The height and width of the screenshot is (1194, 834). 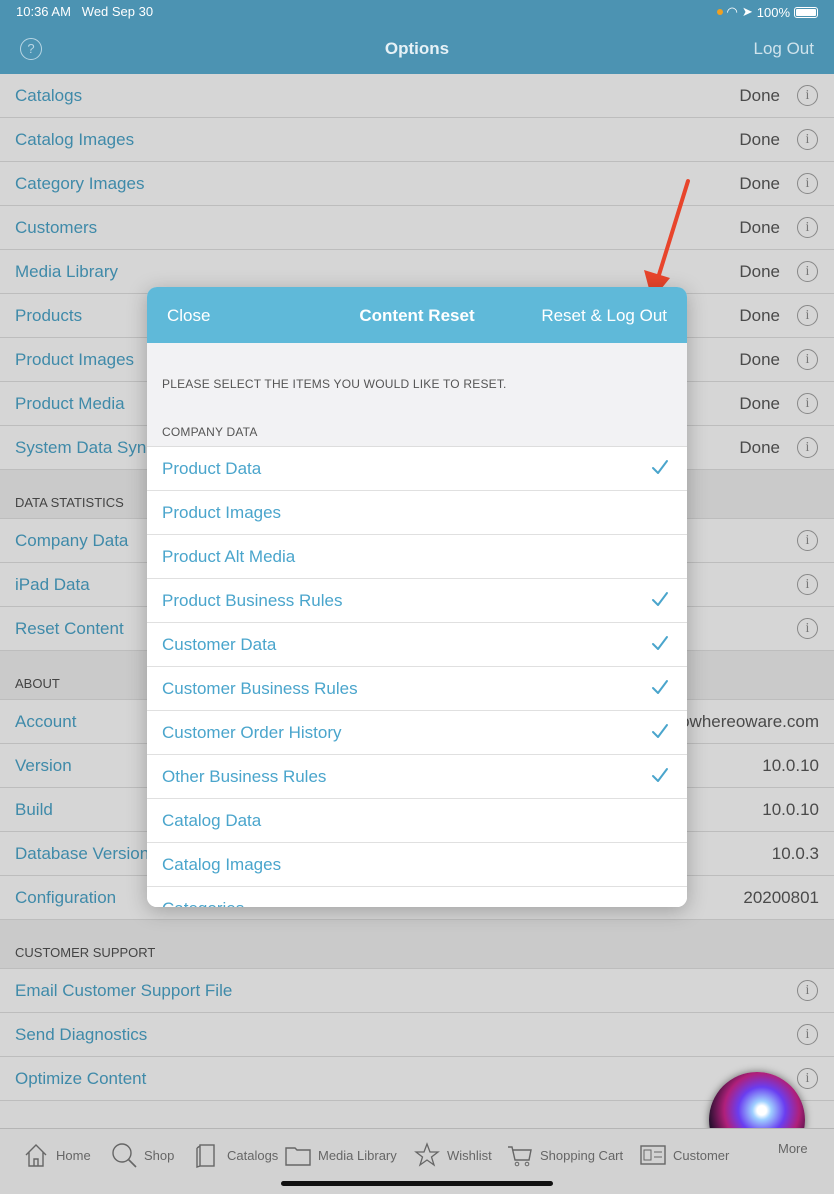 I want to click on wishlist-icon, so click(x=427, y=1155).